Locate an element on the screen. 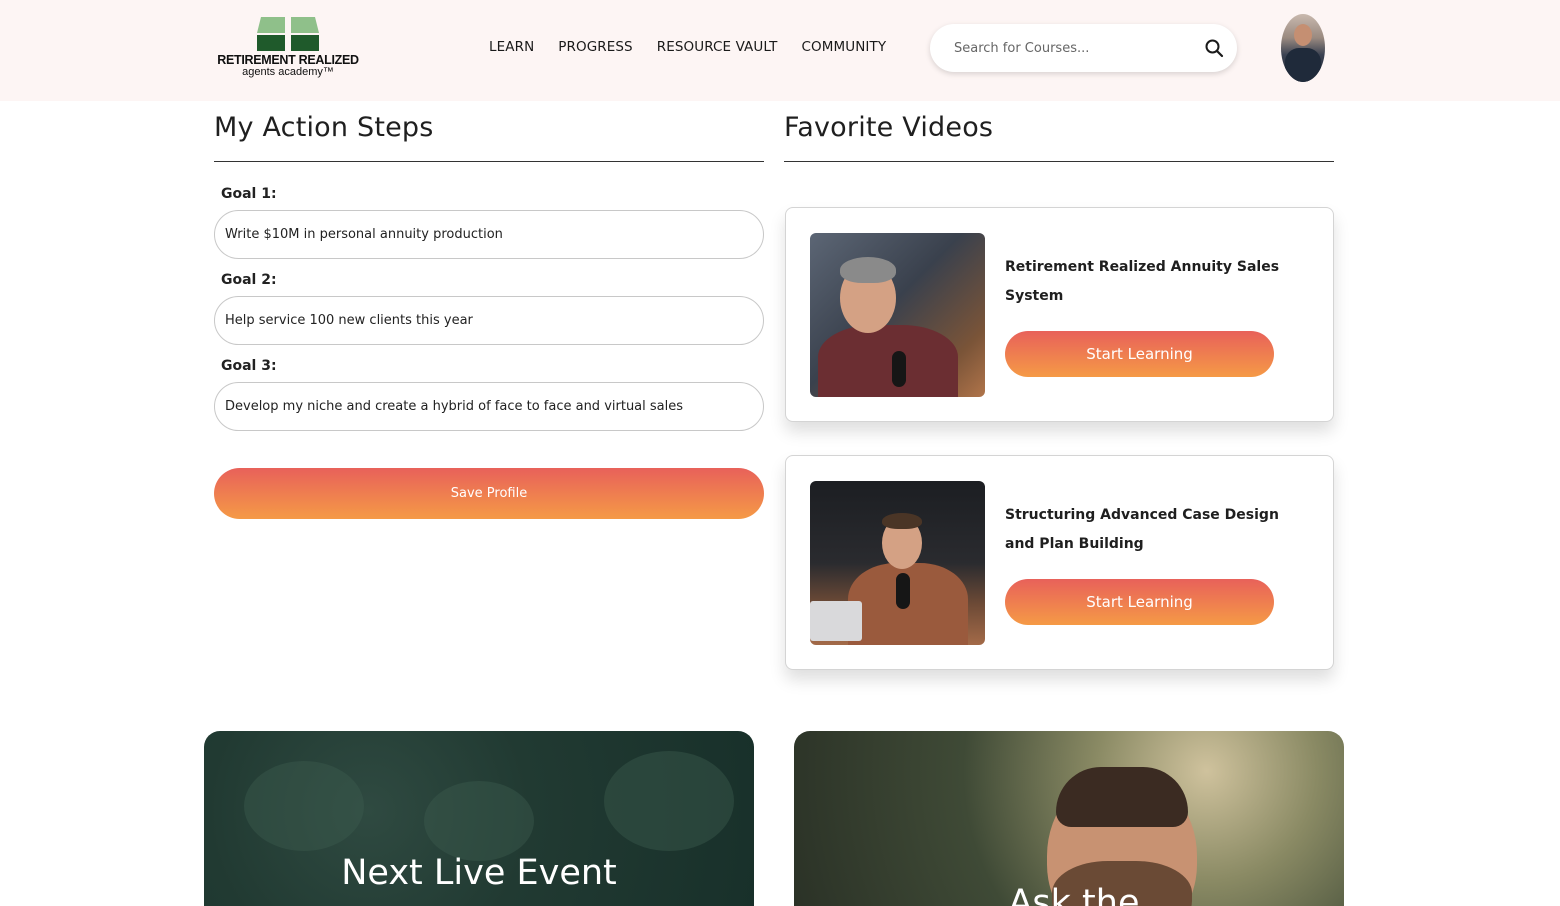 This screenshot has width=1560, height=906. video-title-line: Structuring Advanced Case Design is located at coordinates (1142, 515).